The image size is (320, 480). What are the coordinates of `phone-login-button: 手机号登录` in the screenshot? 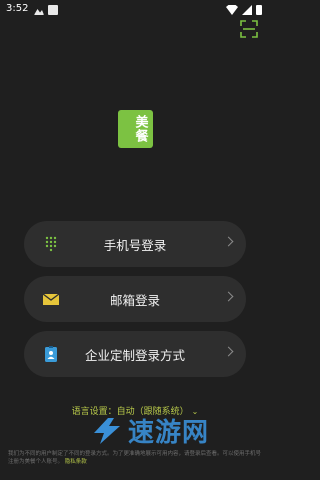 It's located at (135, 244).